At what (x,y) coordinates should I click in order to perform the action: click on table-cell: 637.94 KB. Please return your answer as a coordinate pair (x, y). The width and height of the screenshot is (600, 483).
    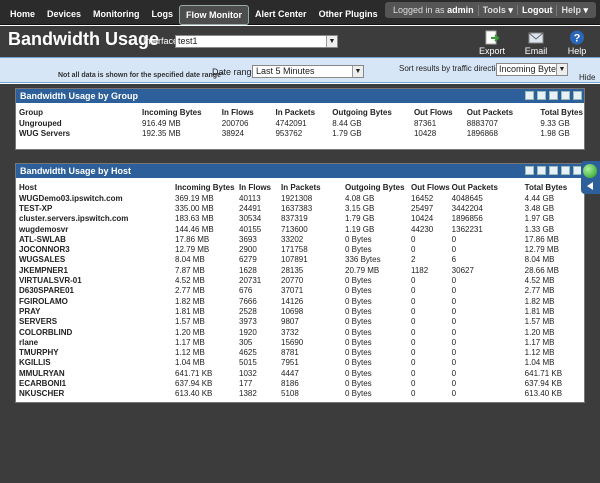
    Looking at the image, I should click on (543, 383).